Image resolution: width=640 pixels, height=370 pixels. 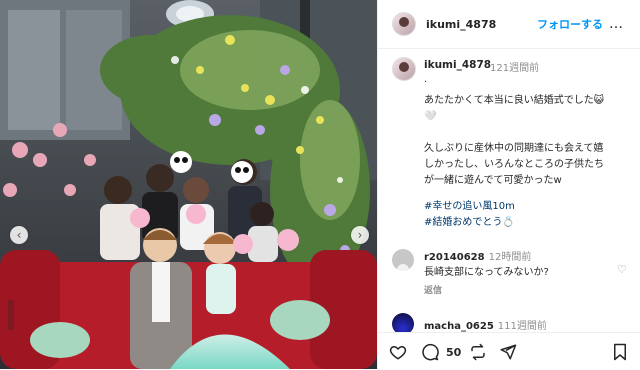 I want to click on action-bar: 50, so click(x=509, y=351).